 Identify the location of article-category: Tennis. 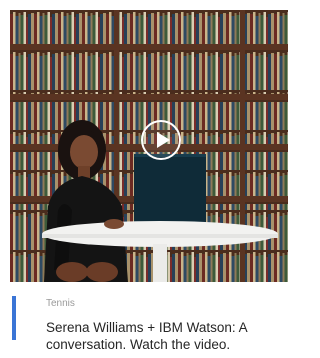
(60, 303).